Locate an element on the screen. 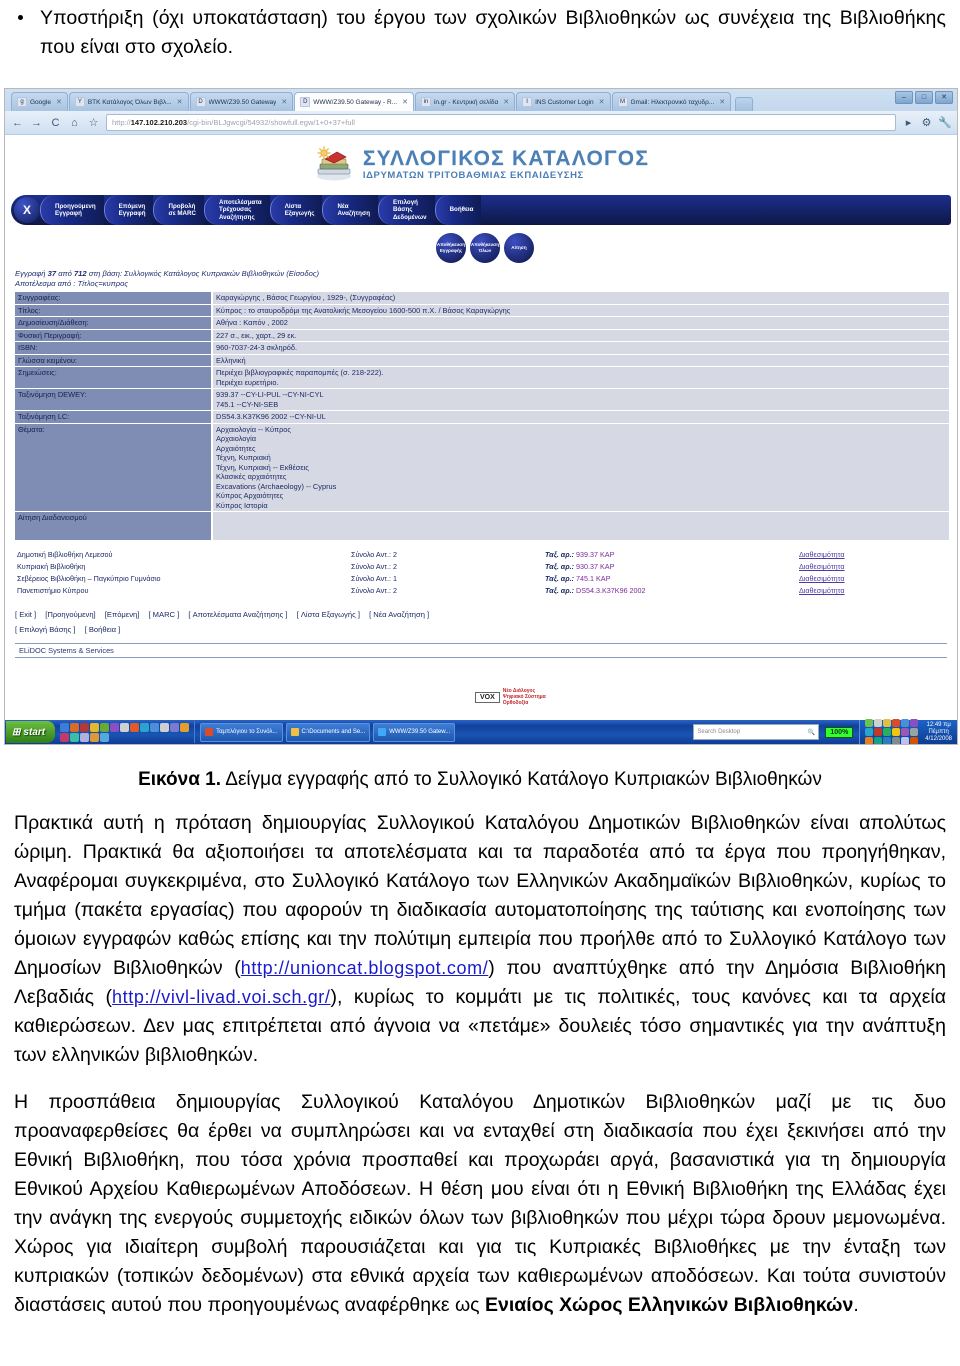 This screenshot has height=1366, width=960. toolbar-marc-view-button: Προβολή σε MARC is located at coordinates (178, 210).